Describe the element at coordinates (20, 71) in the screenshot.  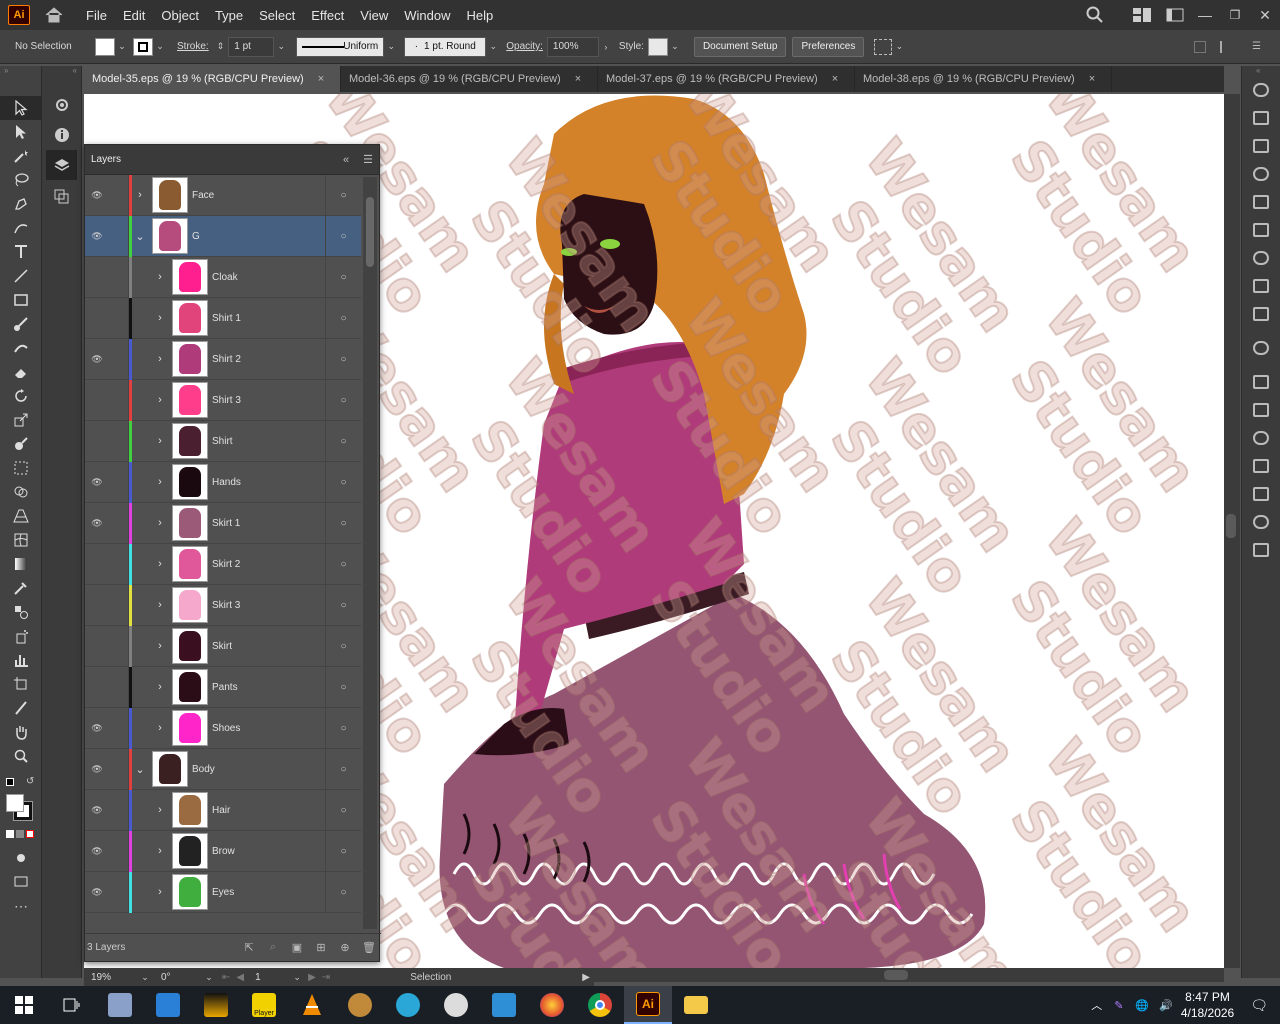
I see `toolbar-collapse-icon: »` at that location.